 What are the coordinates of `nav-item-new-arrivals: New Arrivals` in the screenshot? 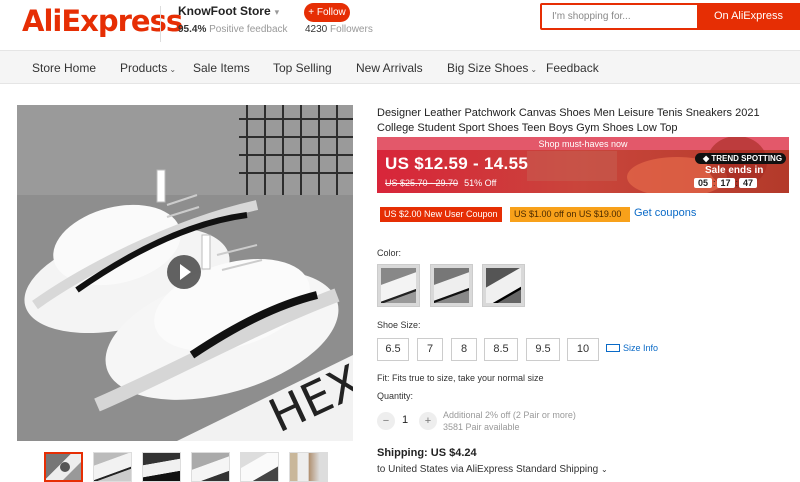 It's located at (389, 68).